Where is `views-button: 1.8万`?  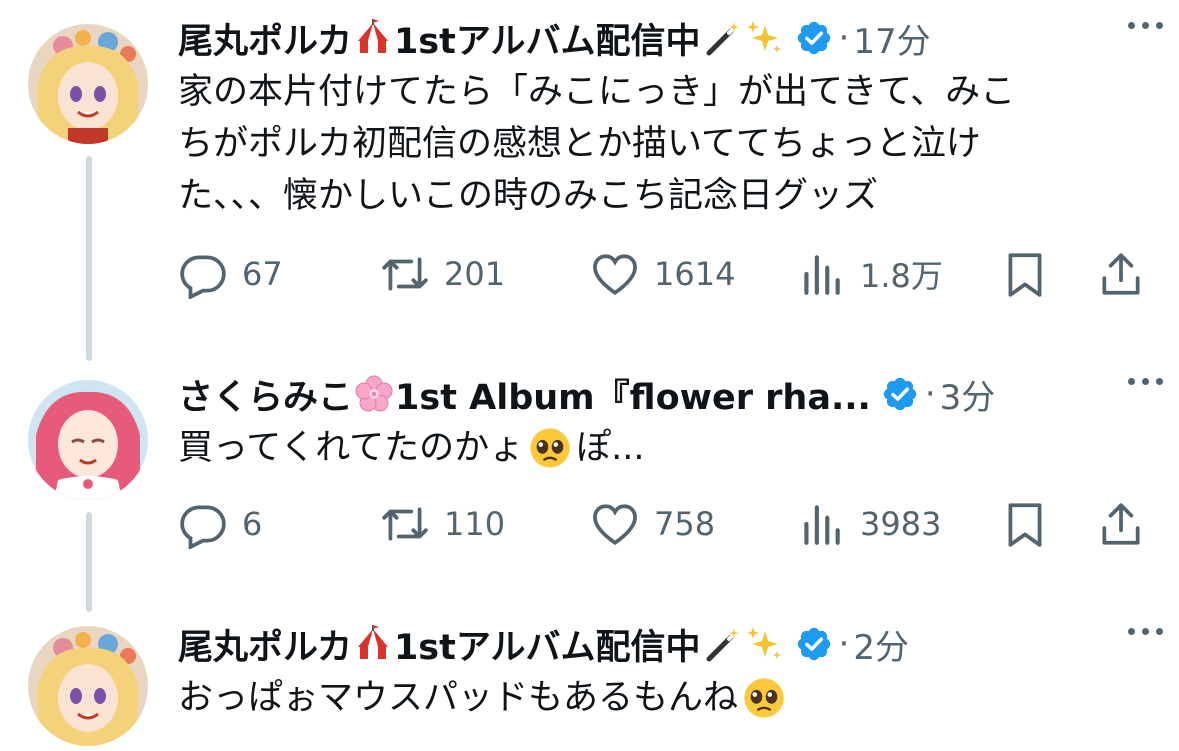
views-button: 1.8万 is located at coordinates (869, 274).